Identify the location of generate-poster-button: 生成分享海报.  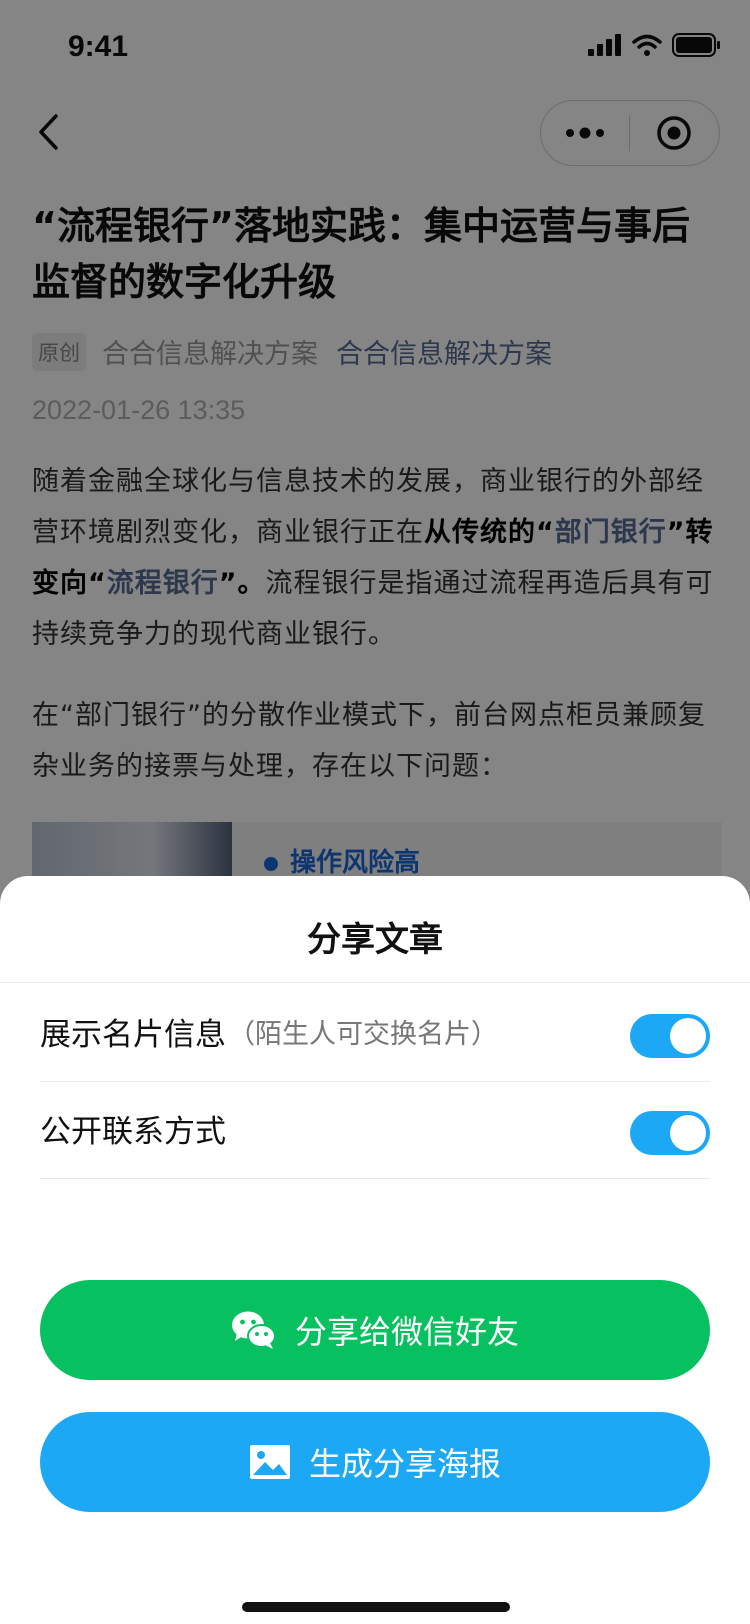
(375, 1462).